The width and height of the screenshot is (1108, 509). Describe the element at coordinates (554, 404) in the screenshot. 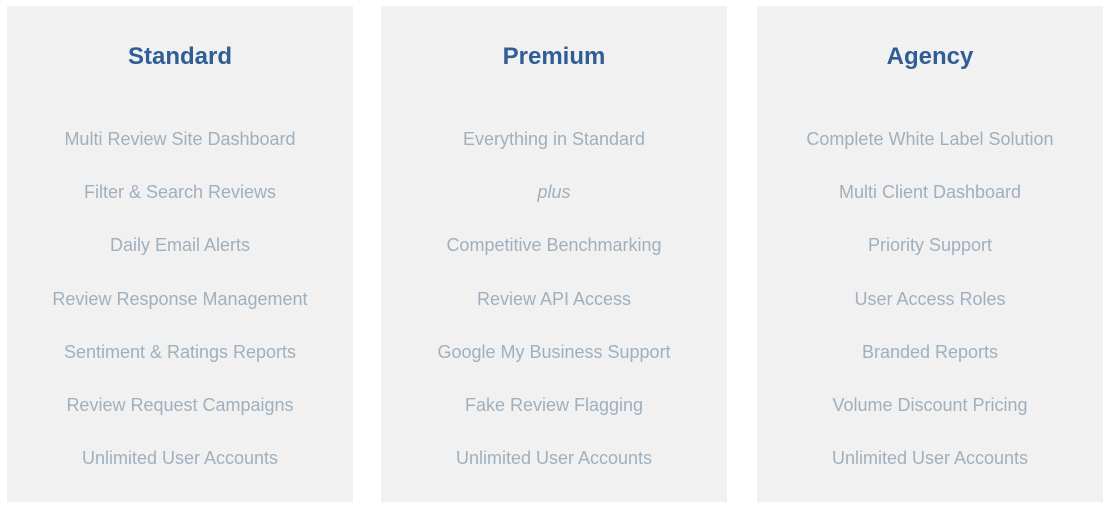

I see `feature-item: Fake Review Flagging` at that location.